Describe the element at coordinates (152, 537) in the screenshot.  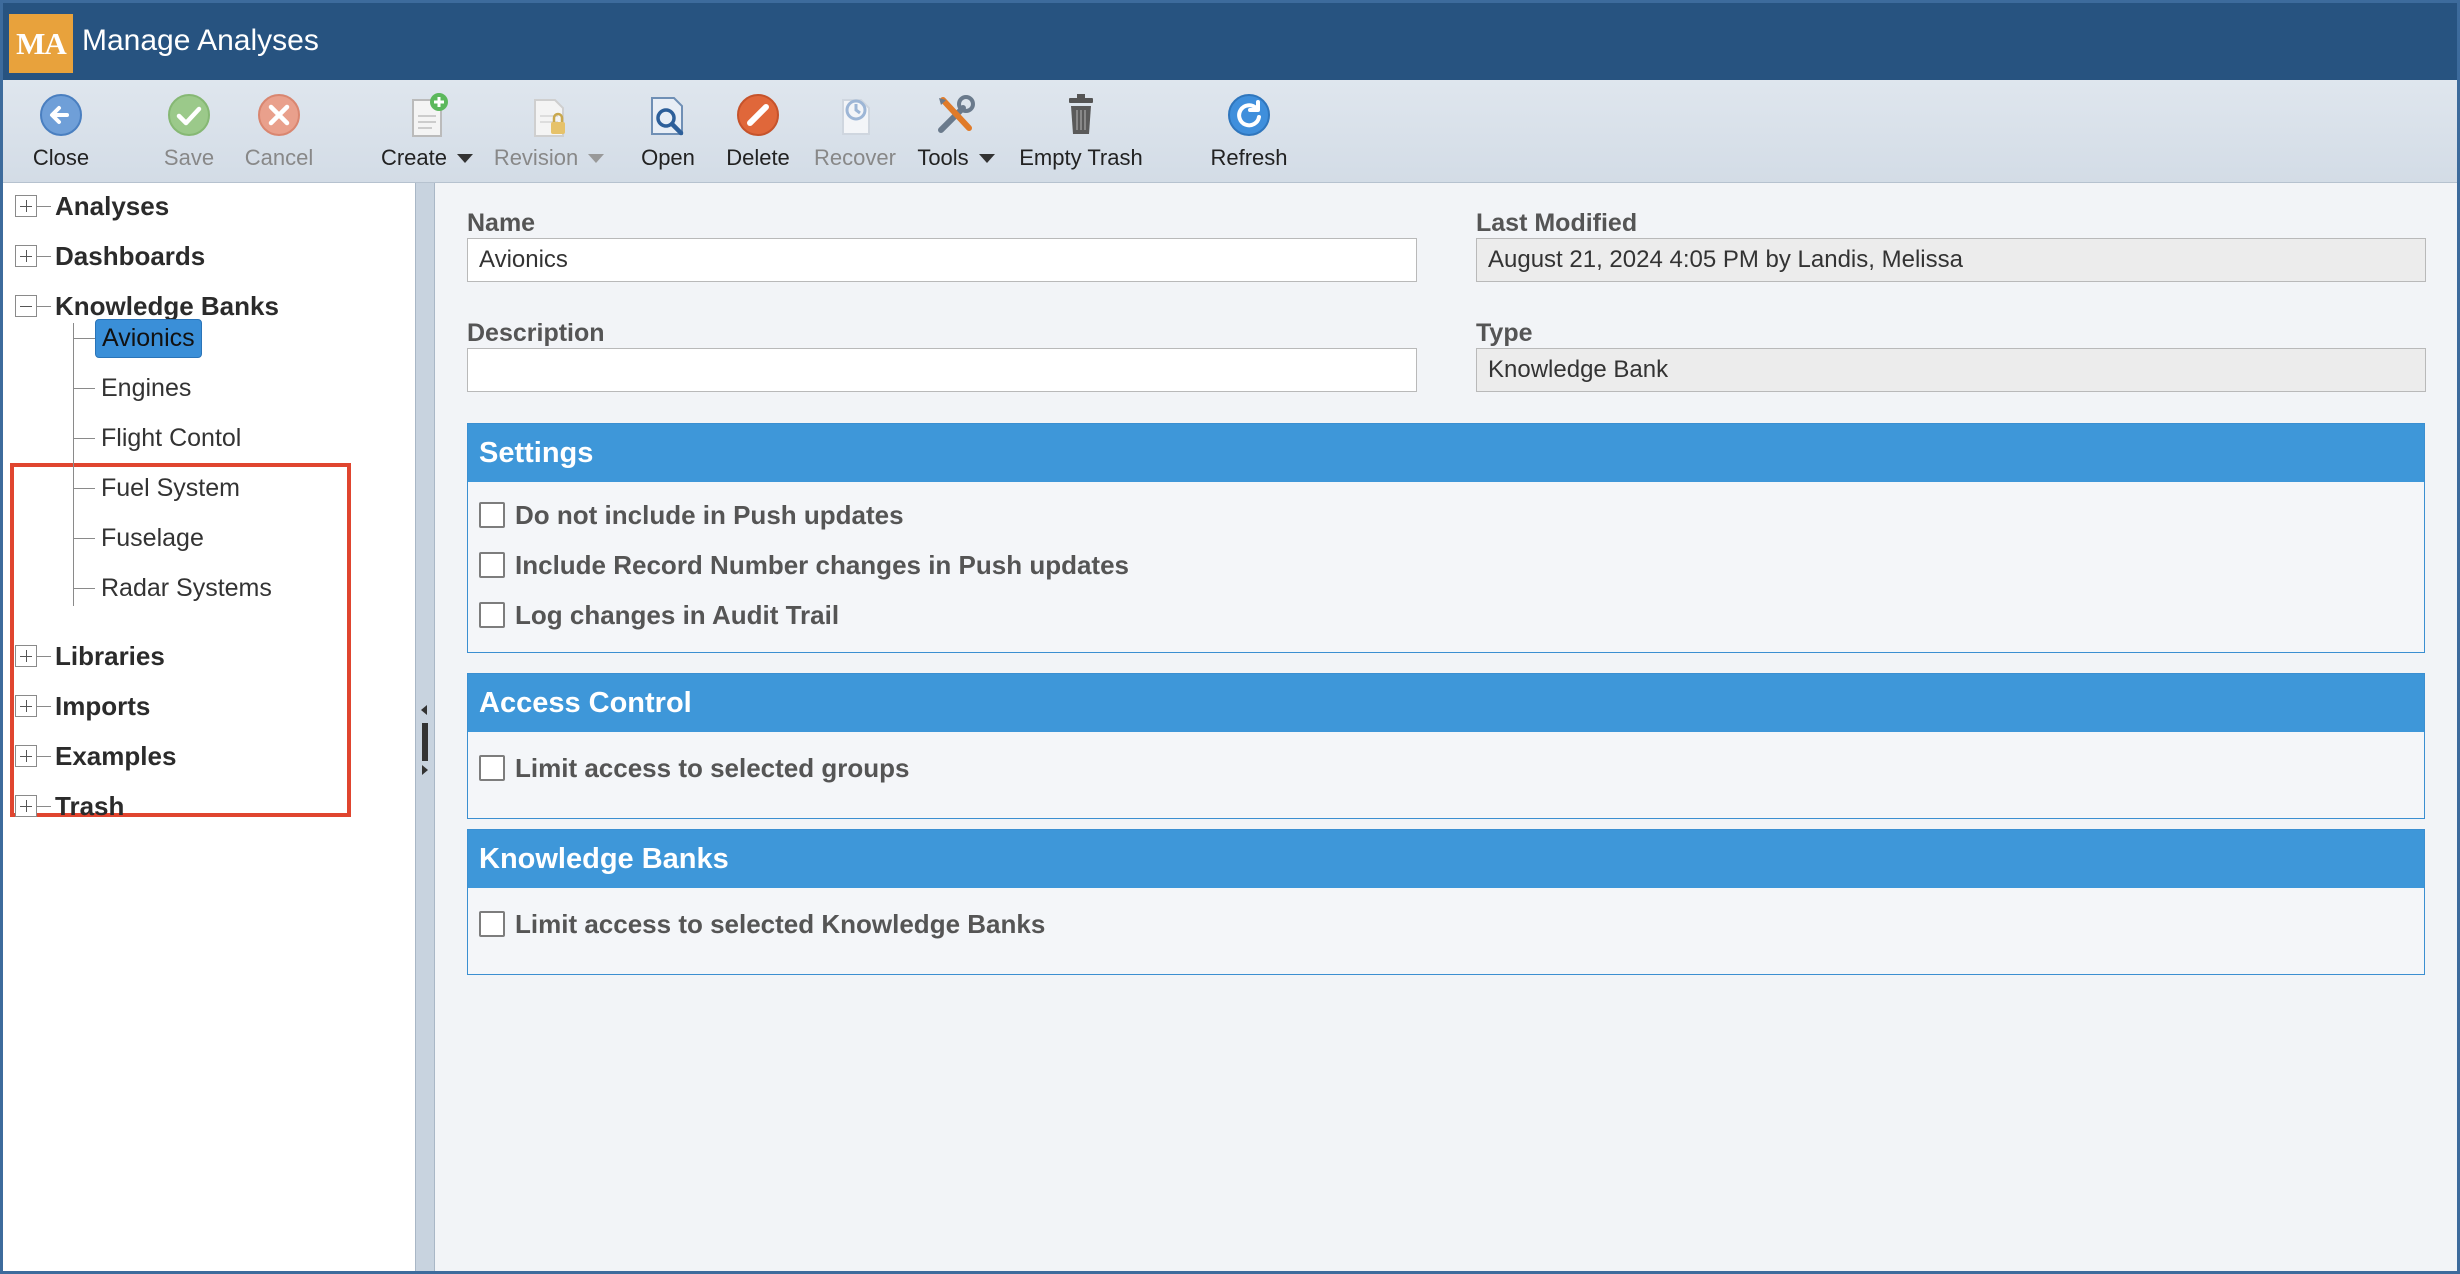
I see `tree-leaf-label: Fuselage` at that location.